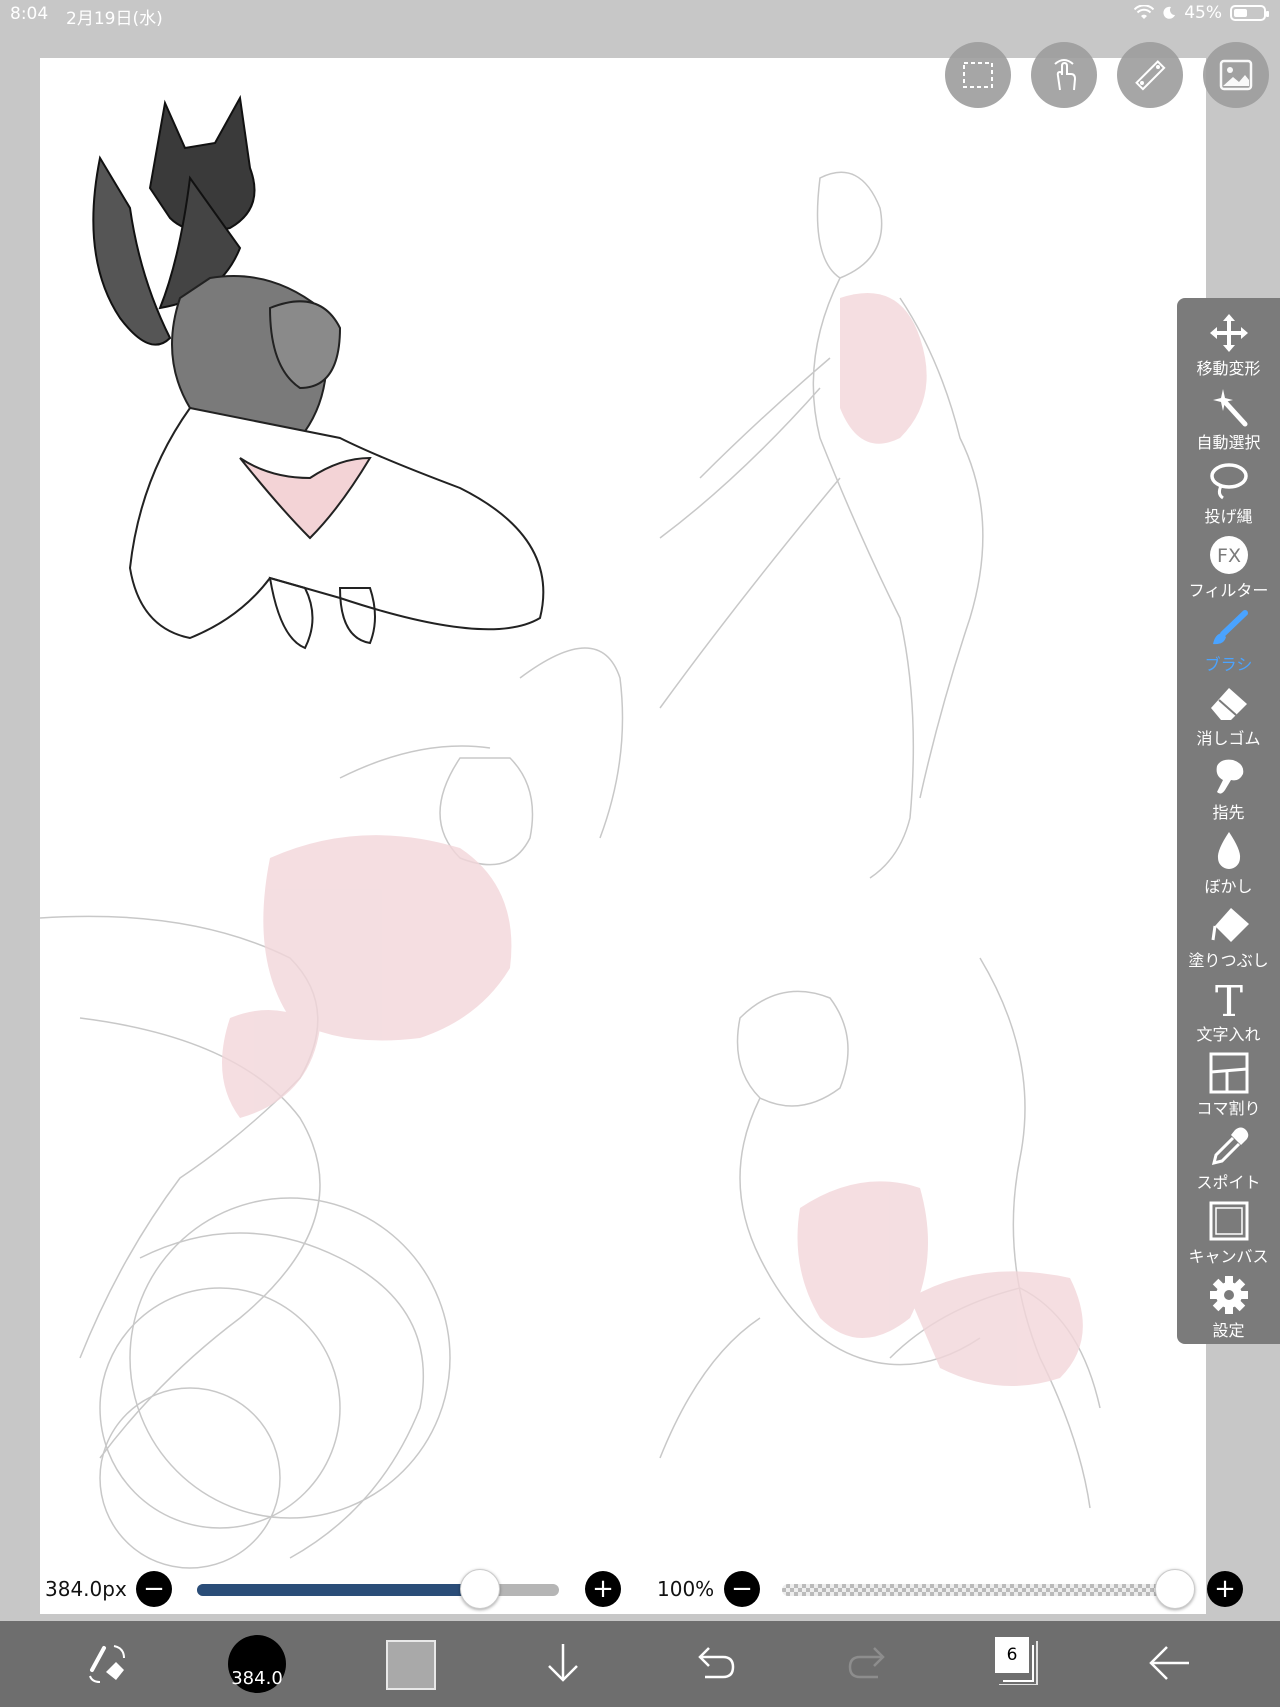 The image size is (1280, 1707). What do you see at coordinates (686, 1589) in the screenshot?
I see `opacity-label: 100%` at bounding box center [686, 1589].